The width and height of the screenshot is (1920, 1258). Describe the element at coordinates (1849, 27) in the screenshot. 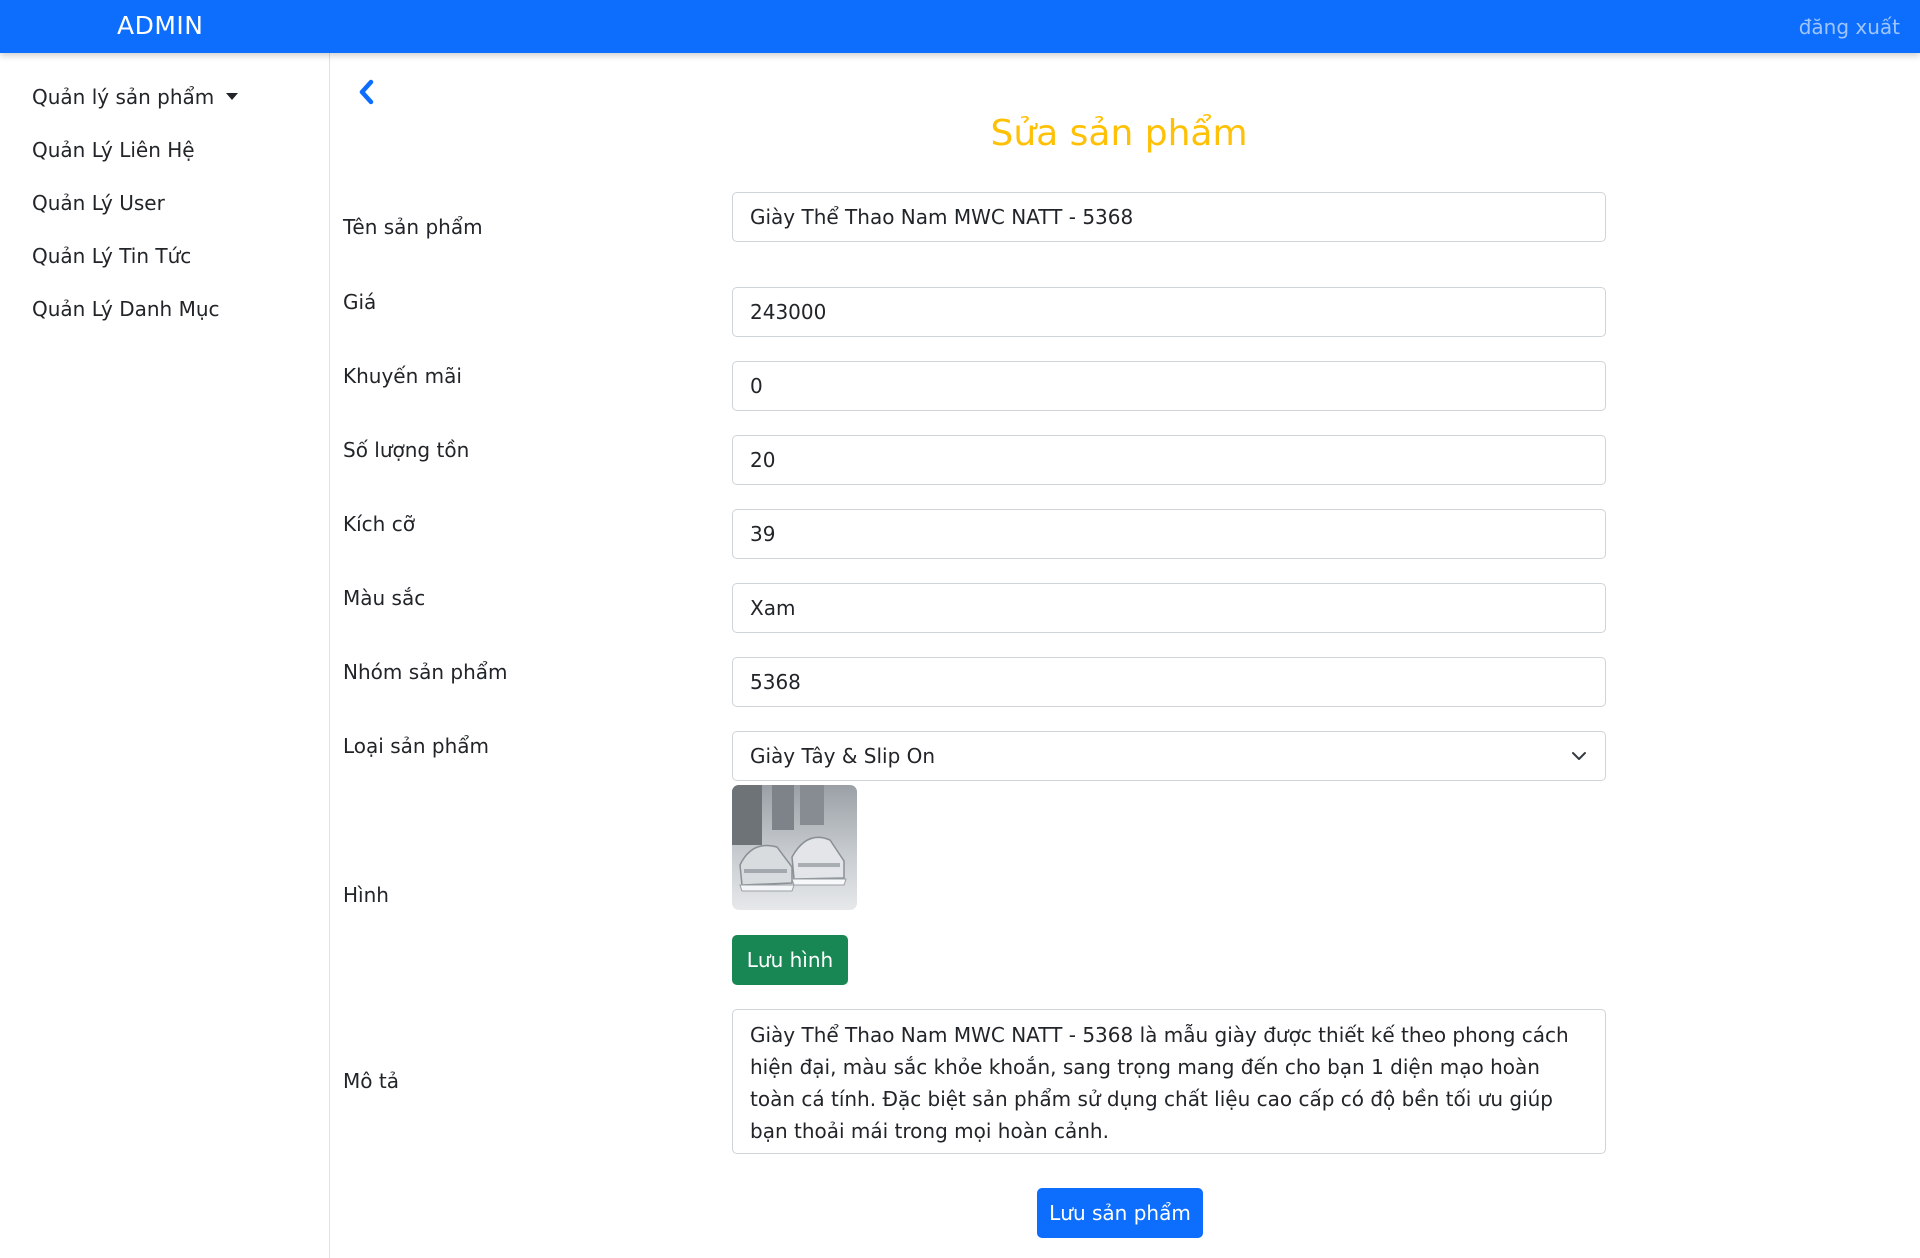

I see `logout-link: đăng xuất` at that location.